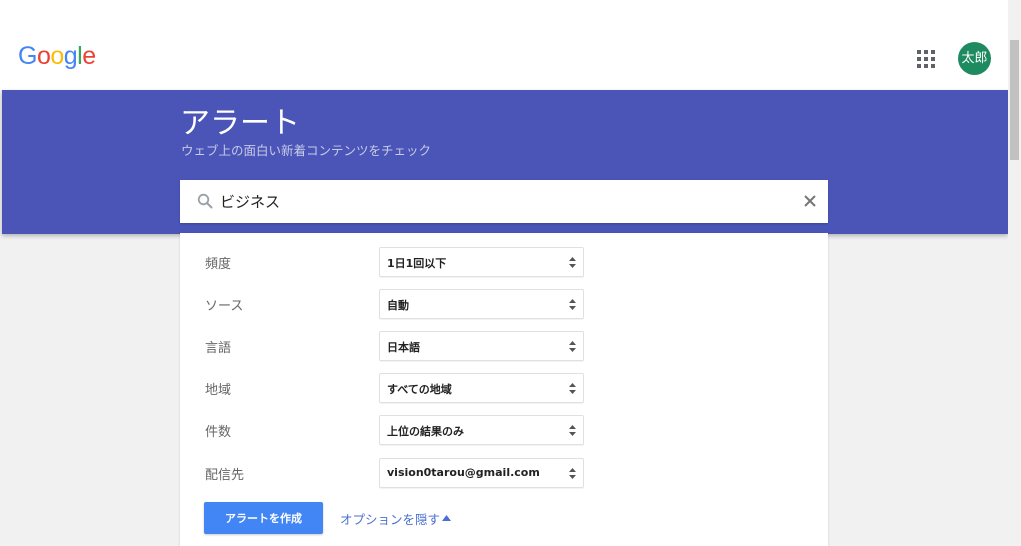 Image resolution: width=1021 pixels, height=546 pixels. Describe the element at coordinates (481, 430) in the screenshot. I see `count-select: 上位の結果のみ` at that location.